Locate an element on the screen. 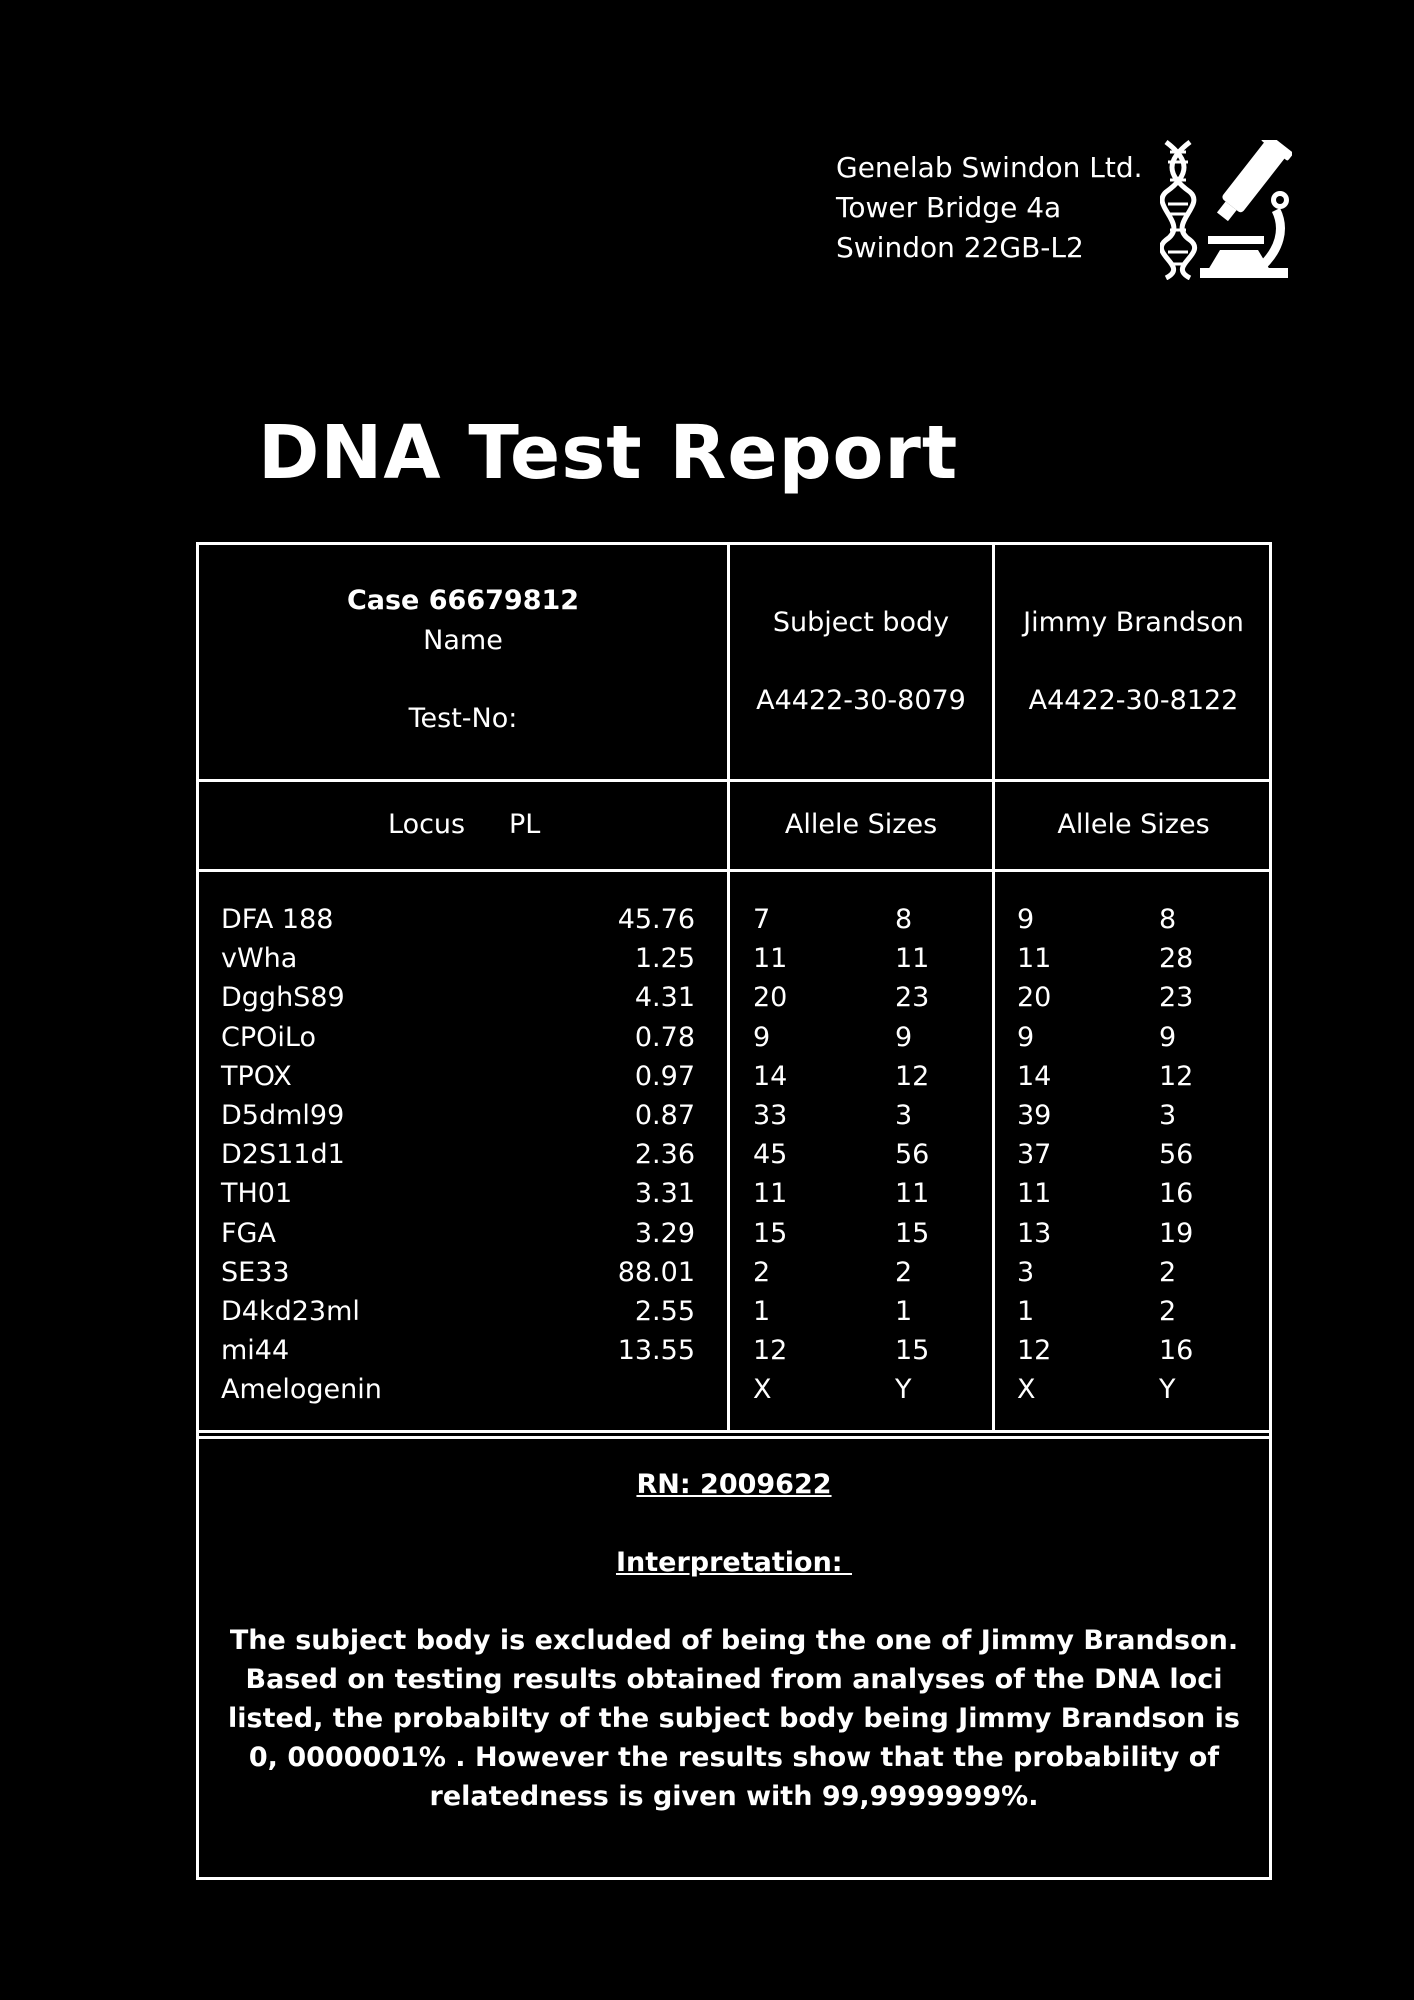 This screenshot has width=1414, height=2000. pl-value: 1.25 is located at coordinates (664, 959).